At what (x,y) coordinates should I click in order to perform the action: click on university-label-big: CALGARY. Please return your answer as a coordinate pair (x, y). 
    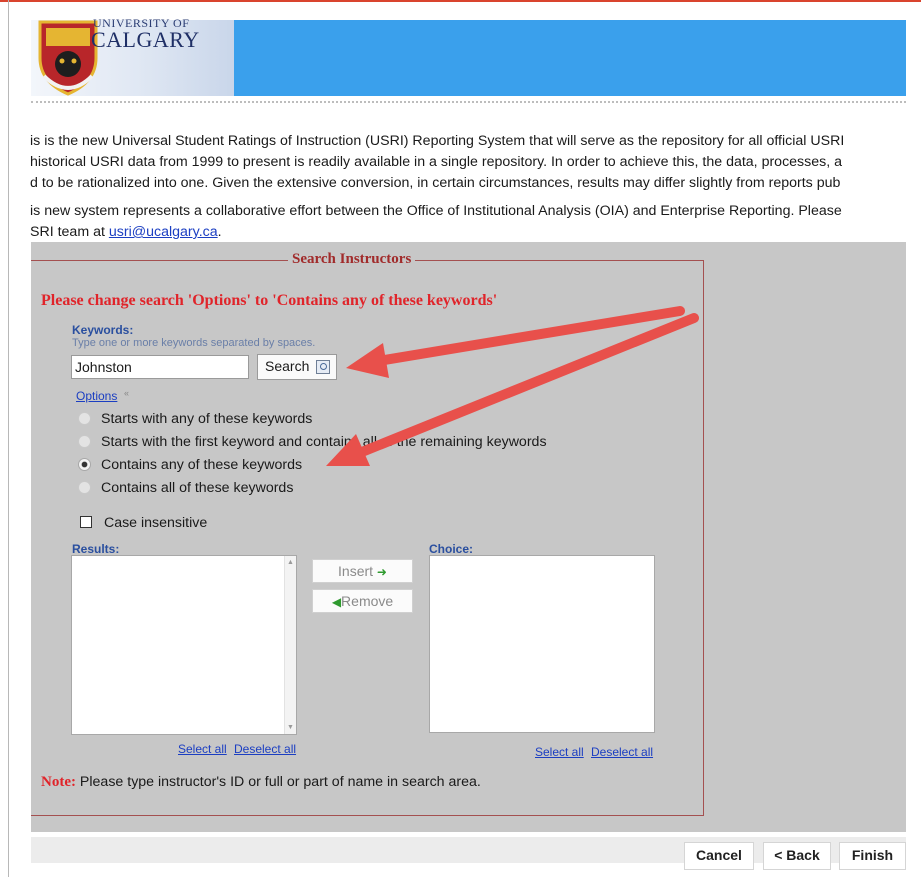
    Looking at the image, I should click on (145, 39).